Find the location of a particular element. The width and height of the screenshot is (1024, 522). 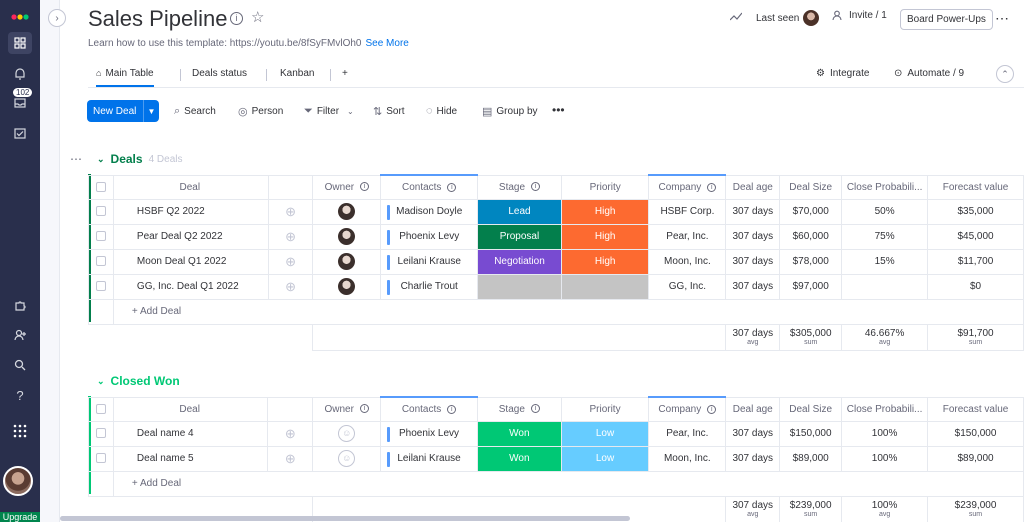

more-options-icon: ⋯ is located at coordinates (1002, 18).